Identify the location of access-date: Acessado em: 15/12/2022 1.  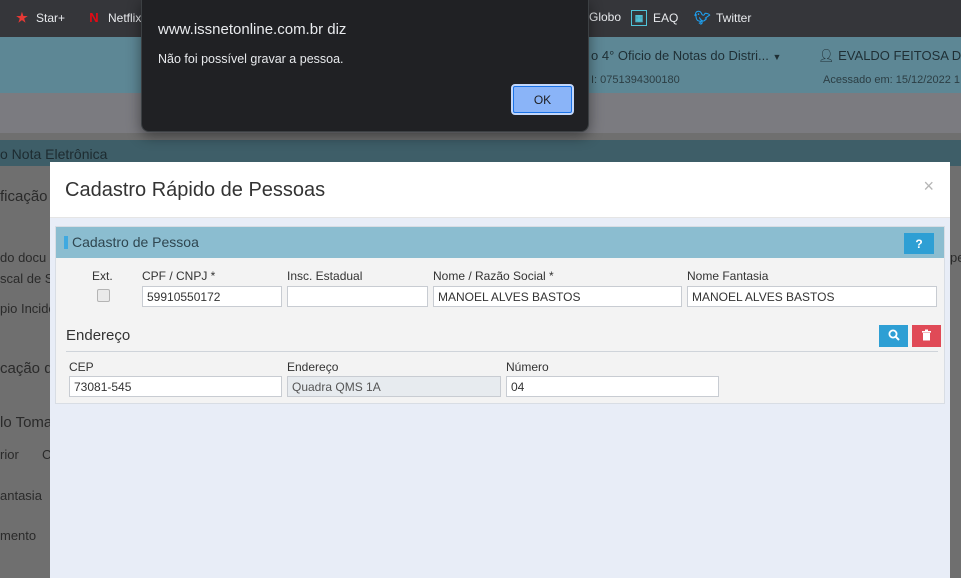
(891, 80).